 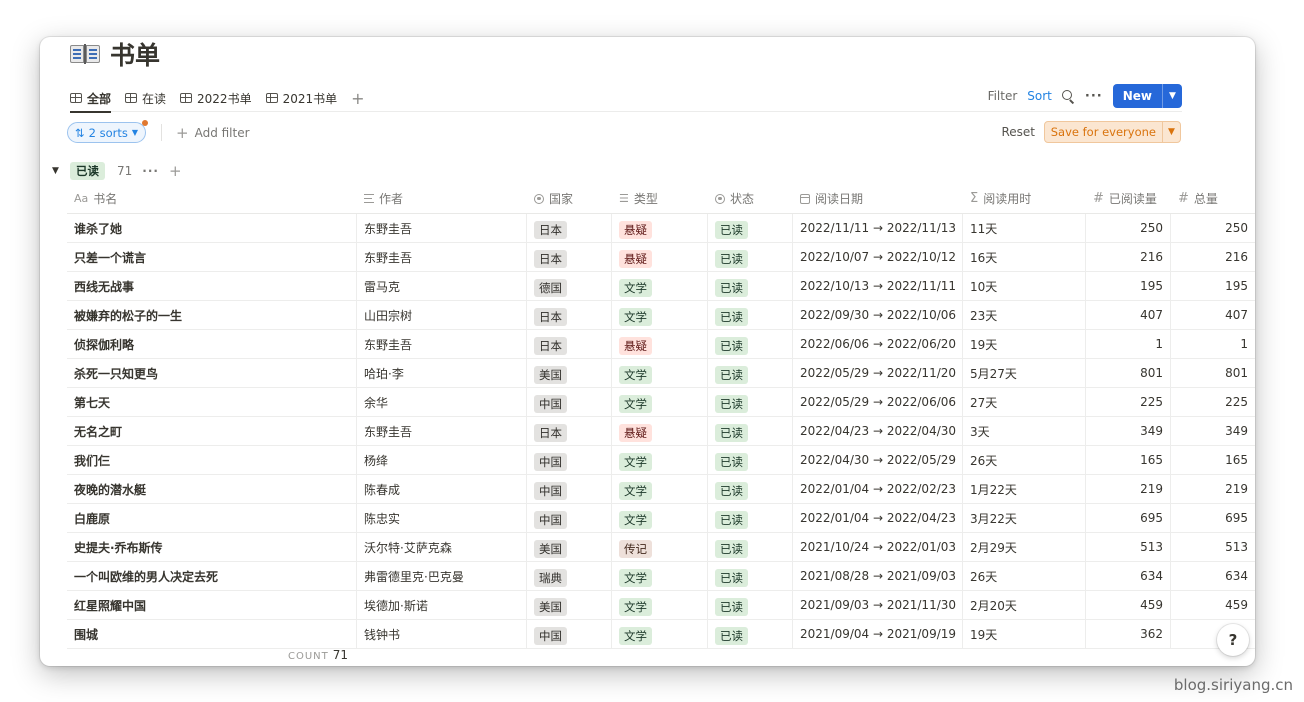 What do you see at coordinates (1213, 373) in the screenshot?
I see `pages-total-cell: 801` at bounding box center [1213, 373].